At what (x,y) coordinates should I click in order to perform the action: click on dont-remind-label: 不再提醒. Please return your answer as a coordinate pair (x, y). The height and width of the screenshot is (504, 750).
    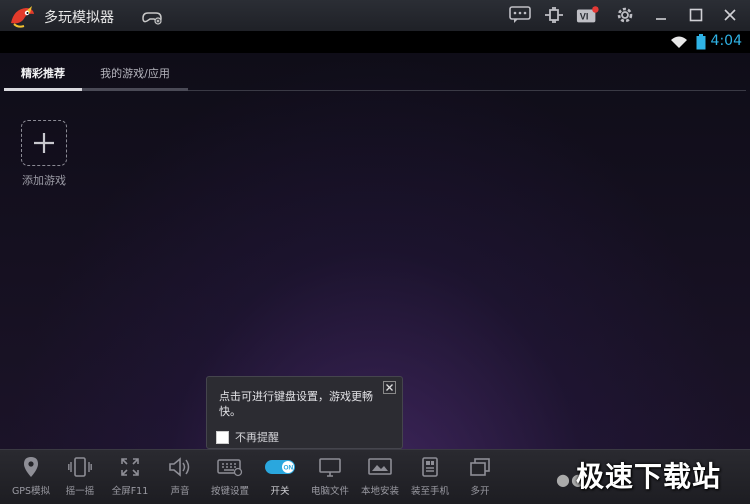
    Looking at the image, I should click on (257, 437).